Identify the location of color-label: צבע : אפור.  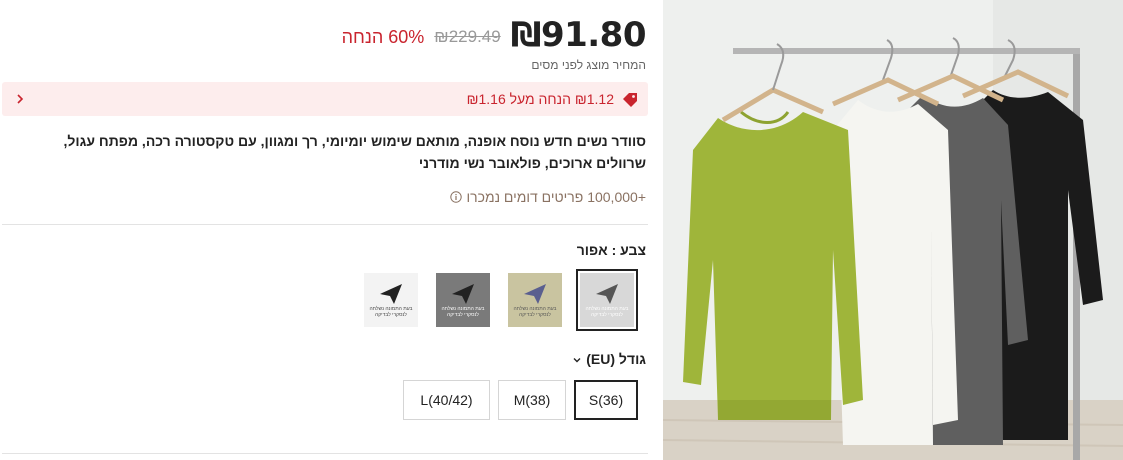
(611, 250).